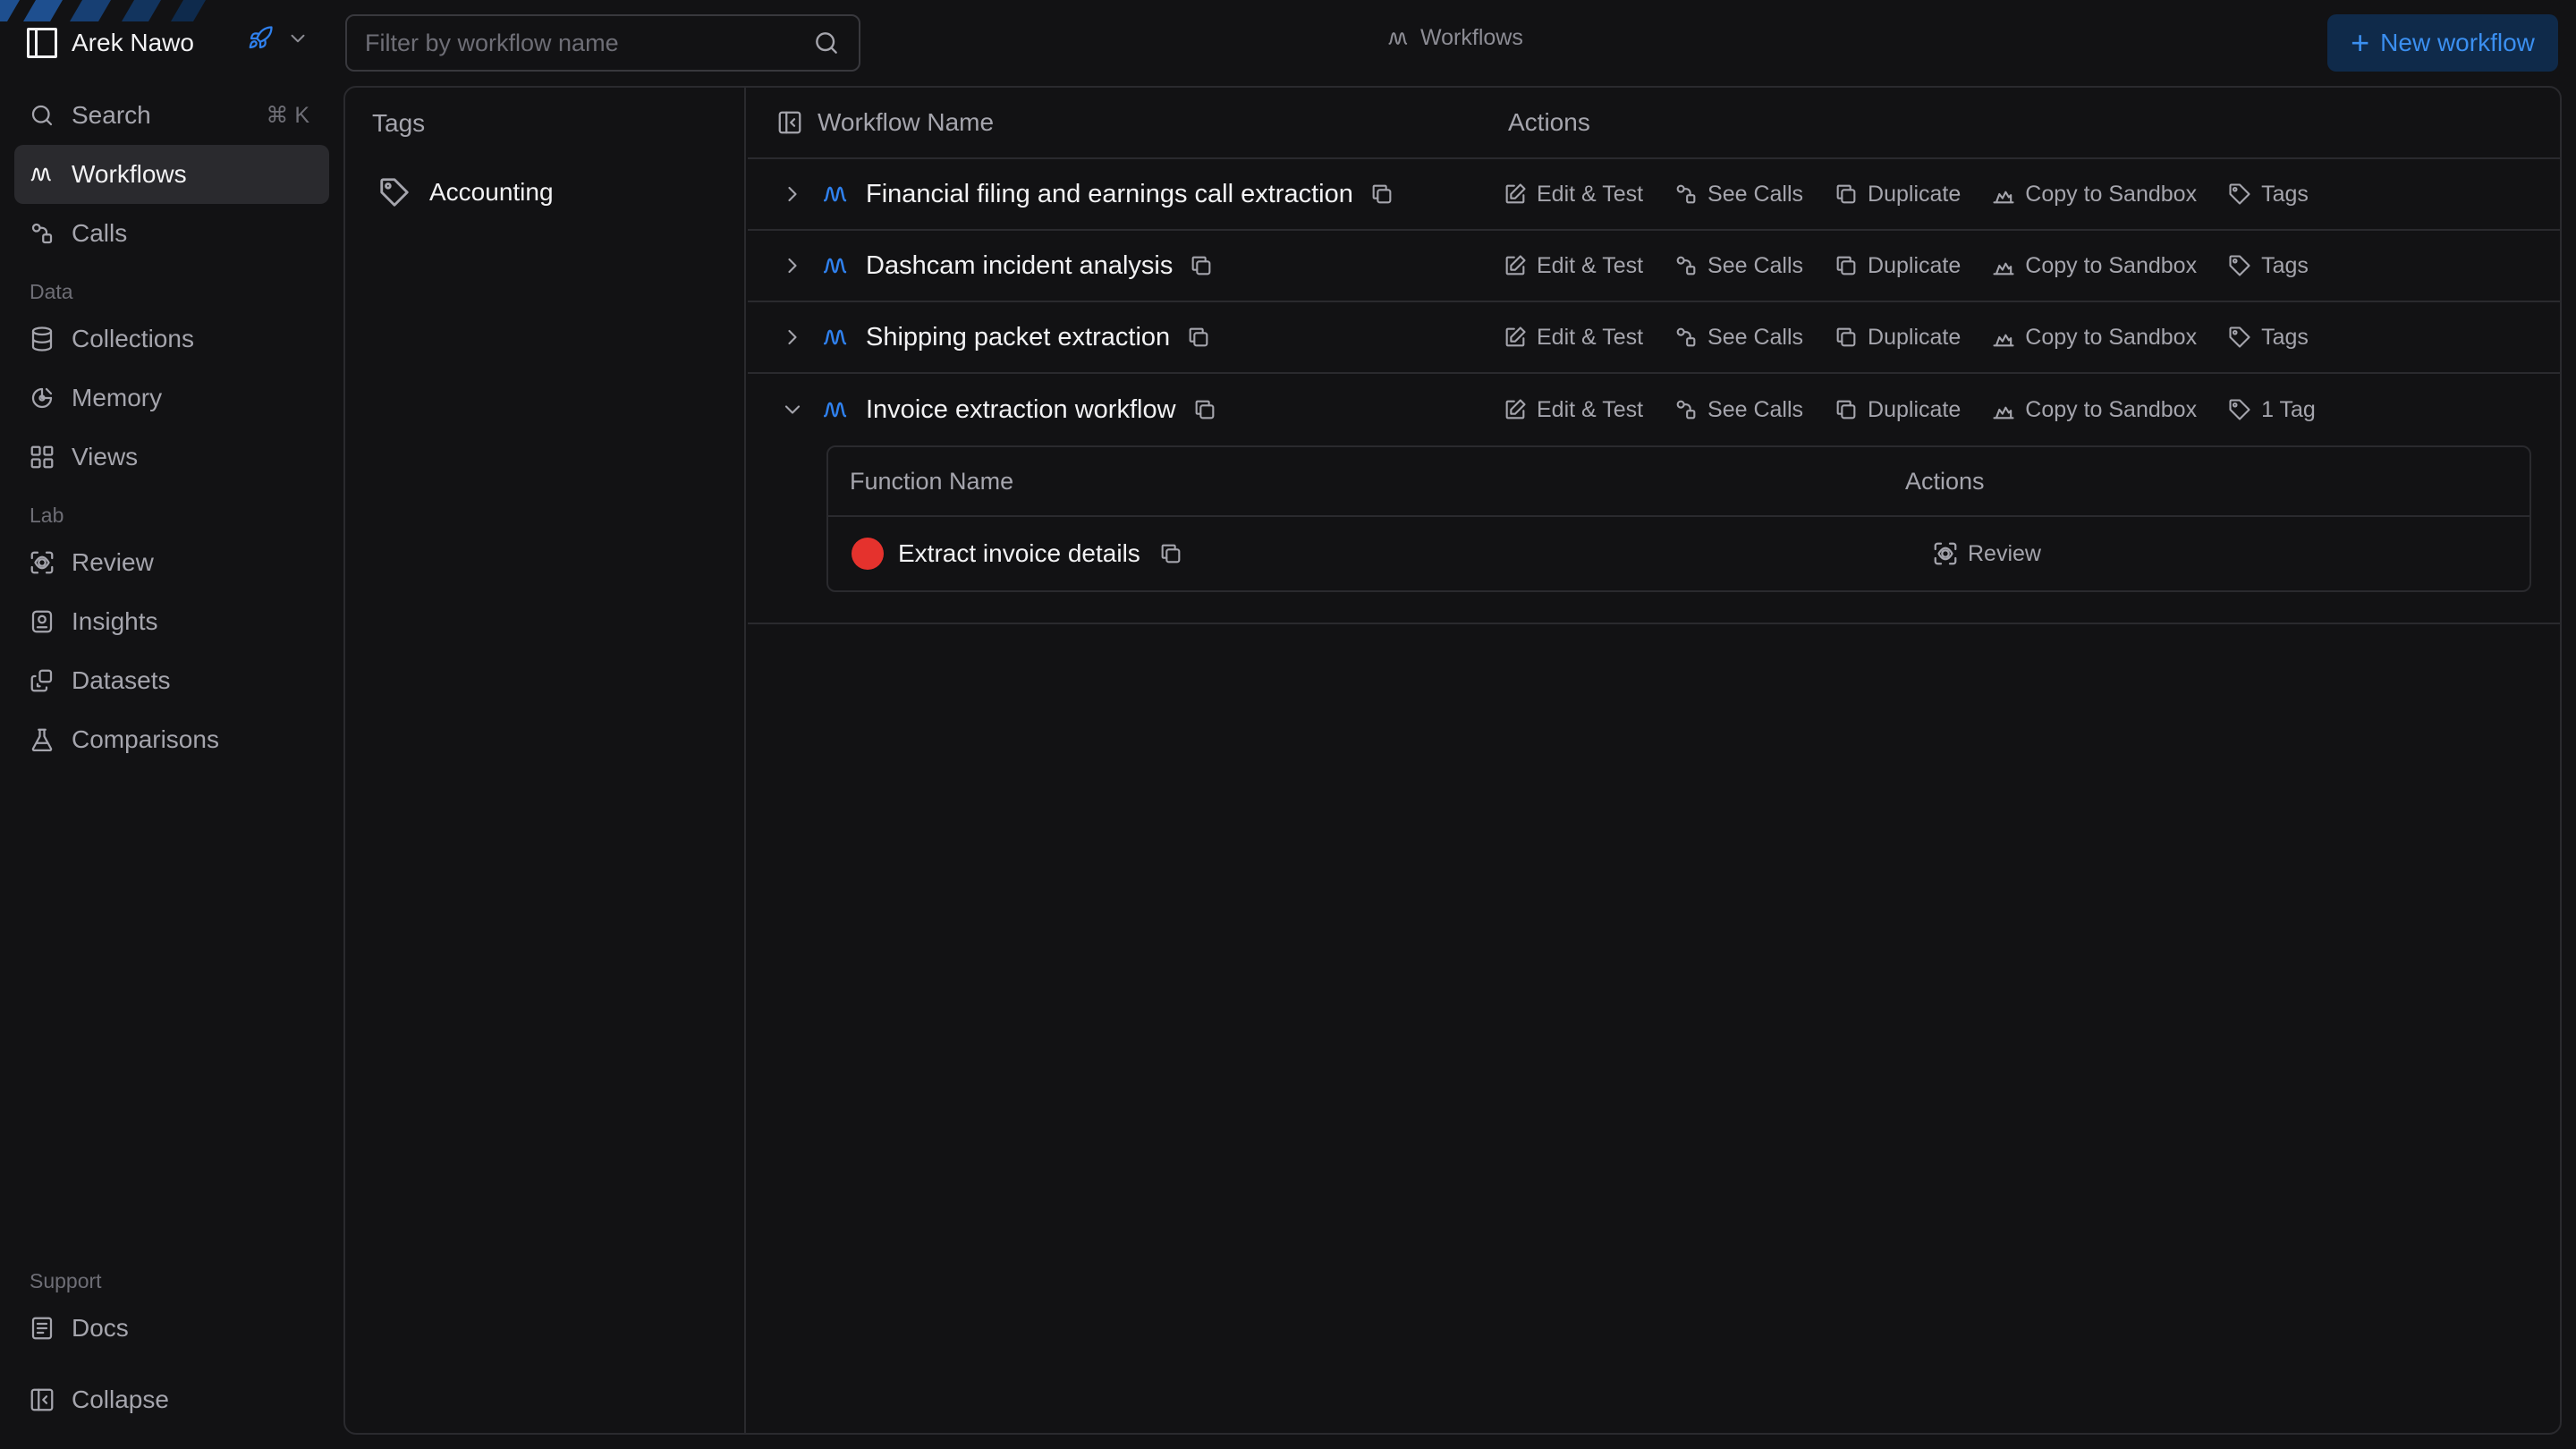 The width and height of the screenshot is (2576, 1449). Describe the element at coordinates (260, 38) in the screenshot. I see `rocket-icon` at that location.